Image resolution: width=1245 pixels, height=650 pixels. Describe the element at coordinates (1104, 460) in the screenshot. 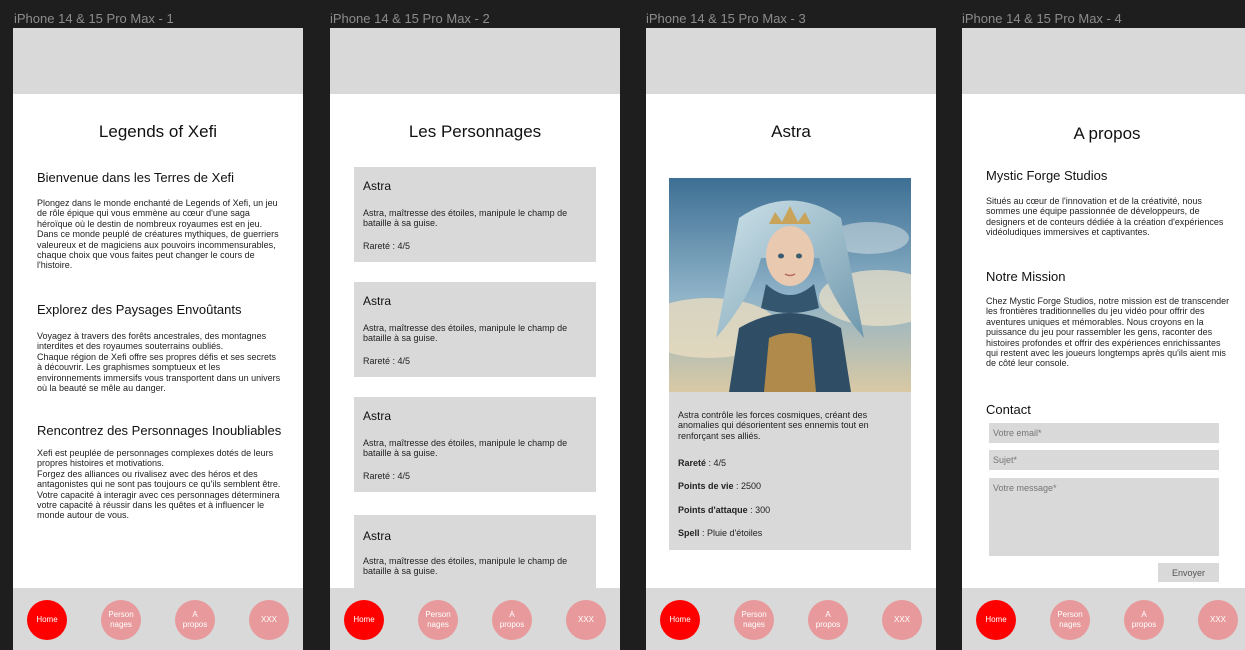

I see `subject-field` at that location.